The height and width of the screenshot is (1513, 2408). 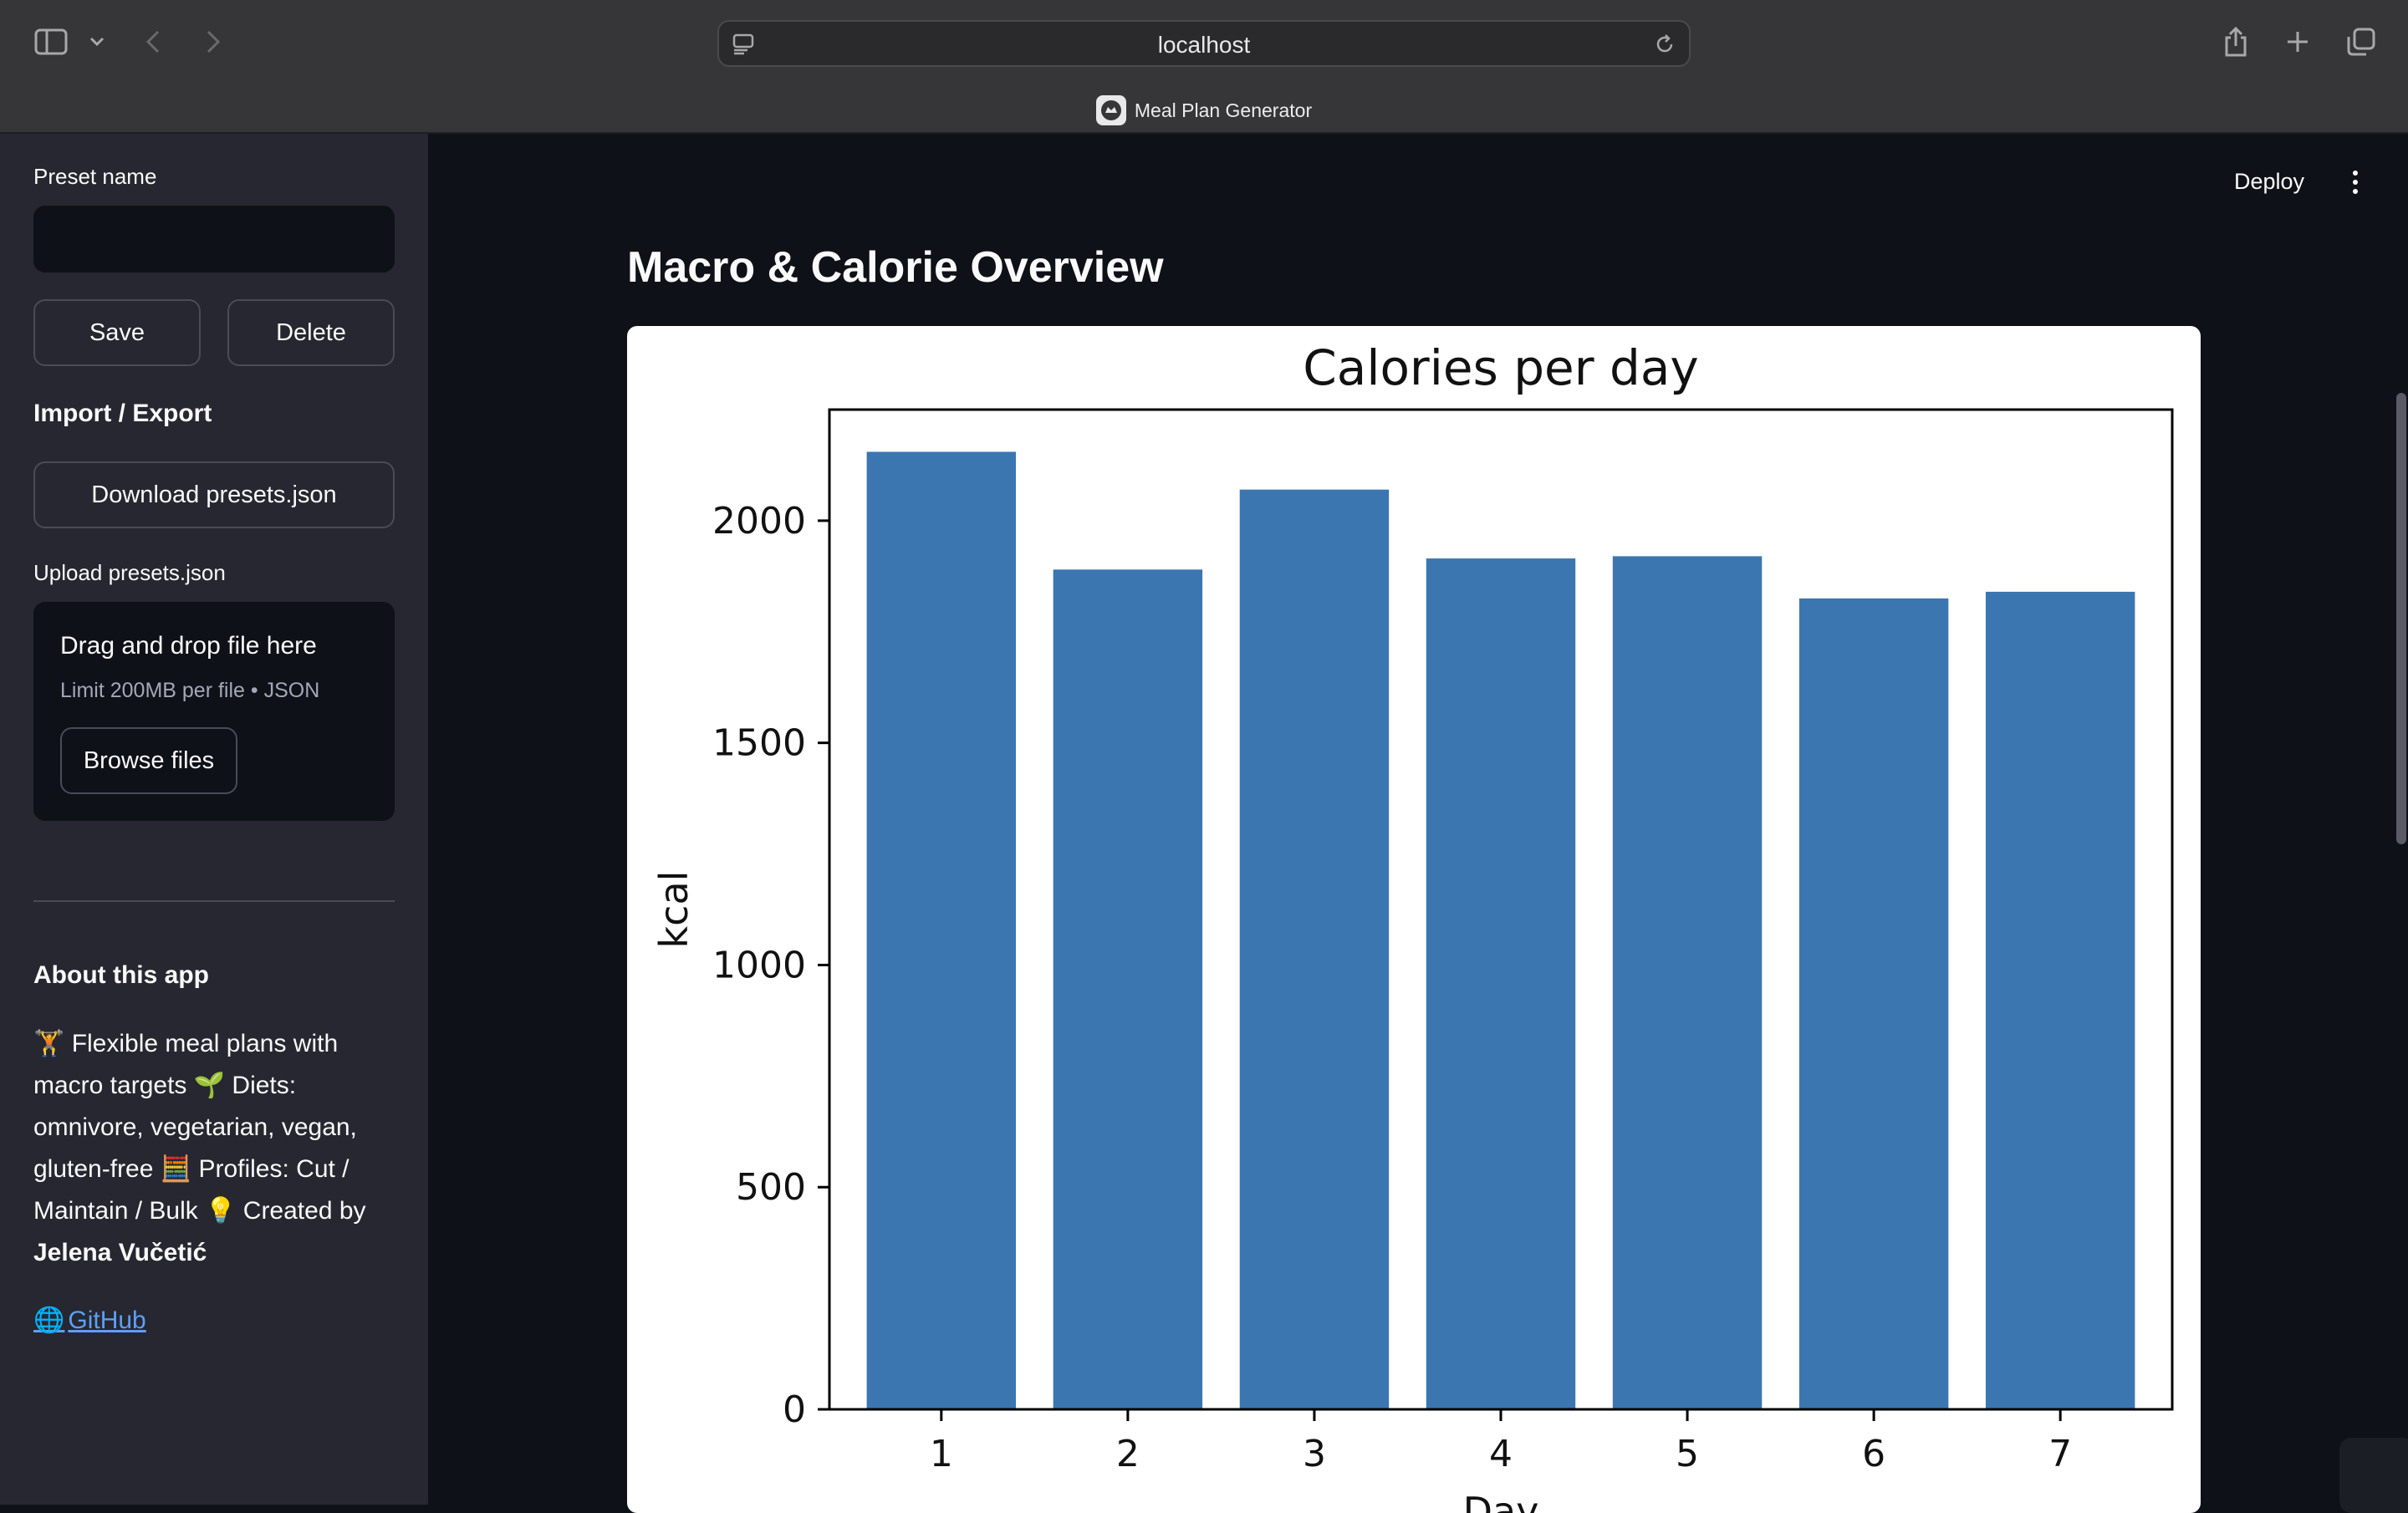 What do you see at coordinates (49, 1320) in the screenshot?
I see `globe-icon: 🌐` at bounding box center [49, 1320].